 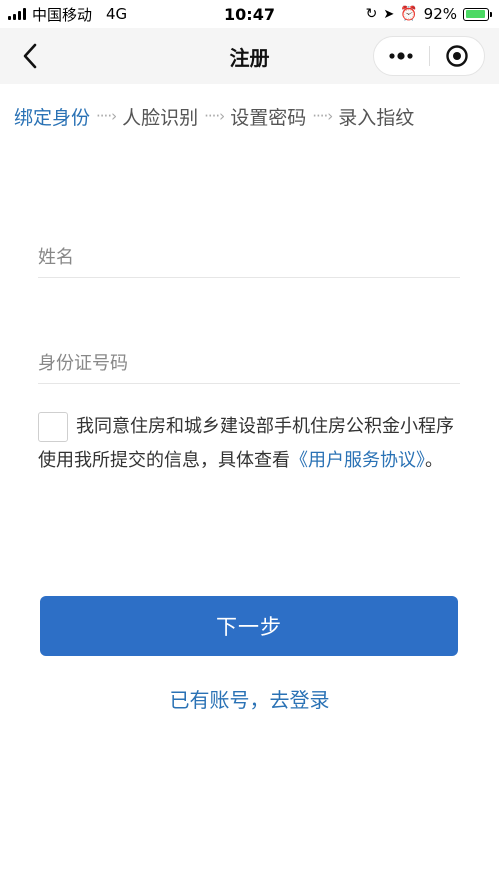 I want to click on step-bind-identity: 绑定身份, so click(x=52, y=117).